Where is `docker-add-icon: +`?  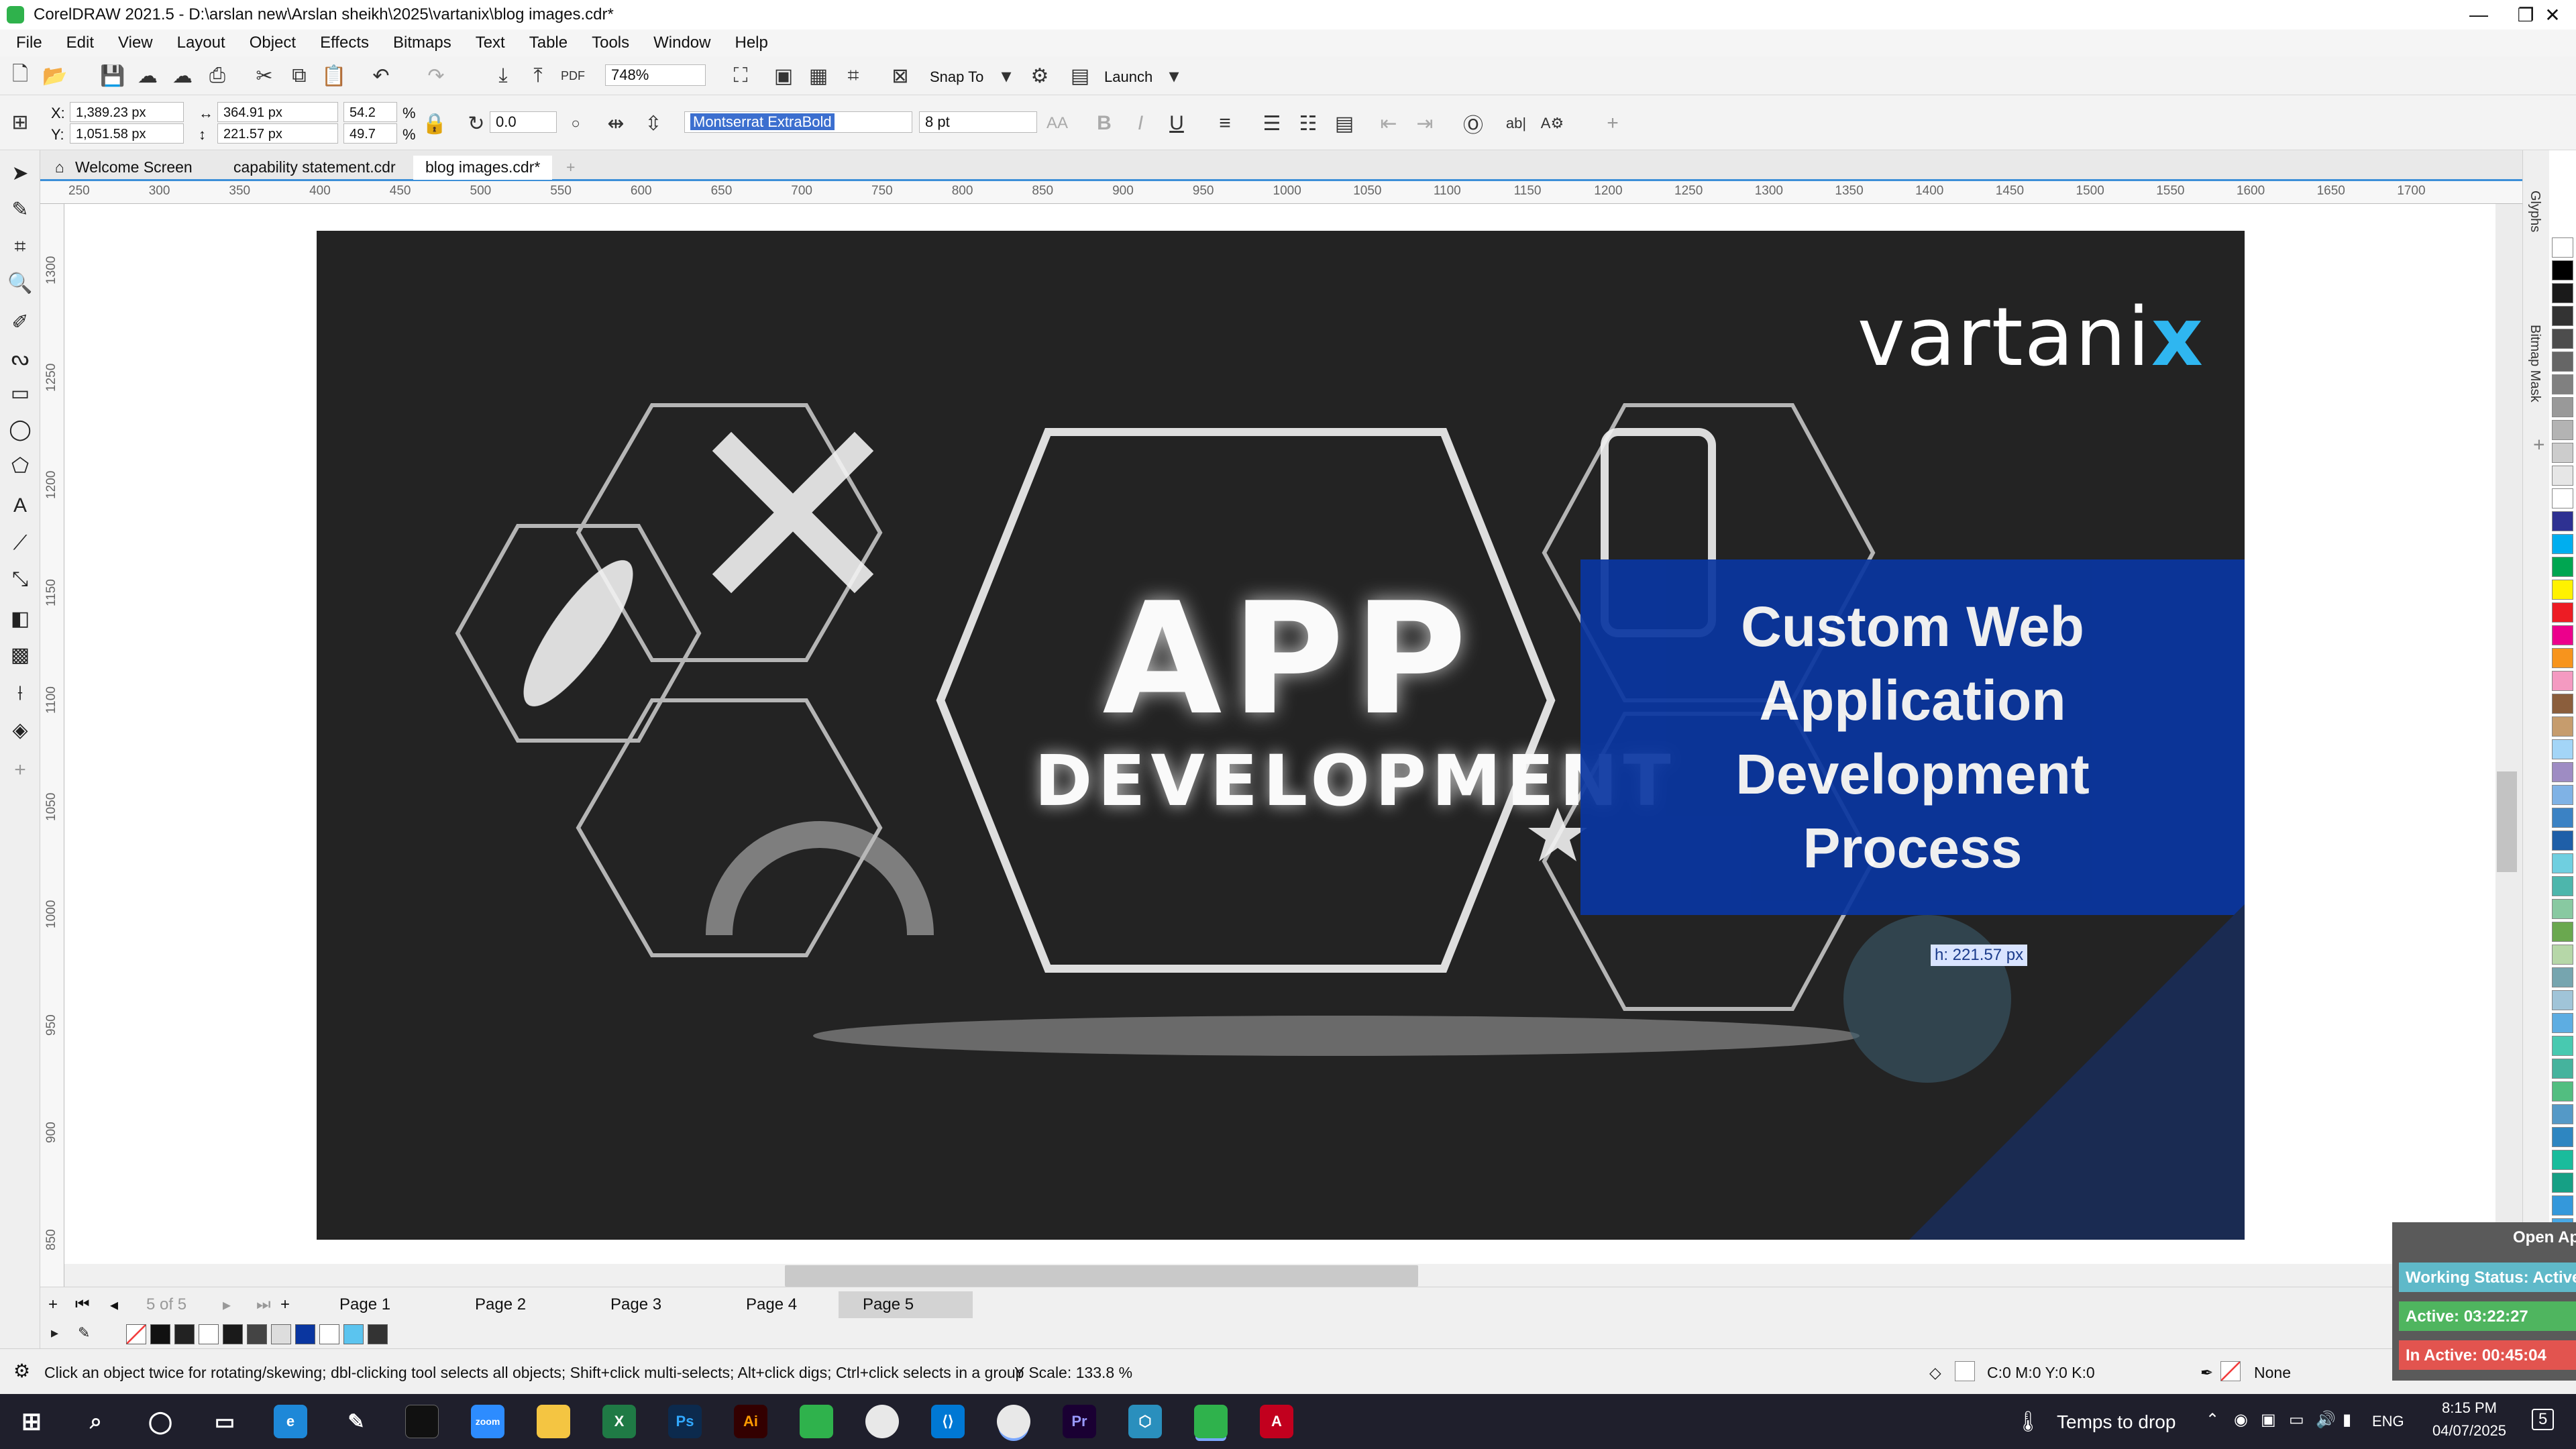
docker-add-icon: + is located at coordinates (2538, 445).